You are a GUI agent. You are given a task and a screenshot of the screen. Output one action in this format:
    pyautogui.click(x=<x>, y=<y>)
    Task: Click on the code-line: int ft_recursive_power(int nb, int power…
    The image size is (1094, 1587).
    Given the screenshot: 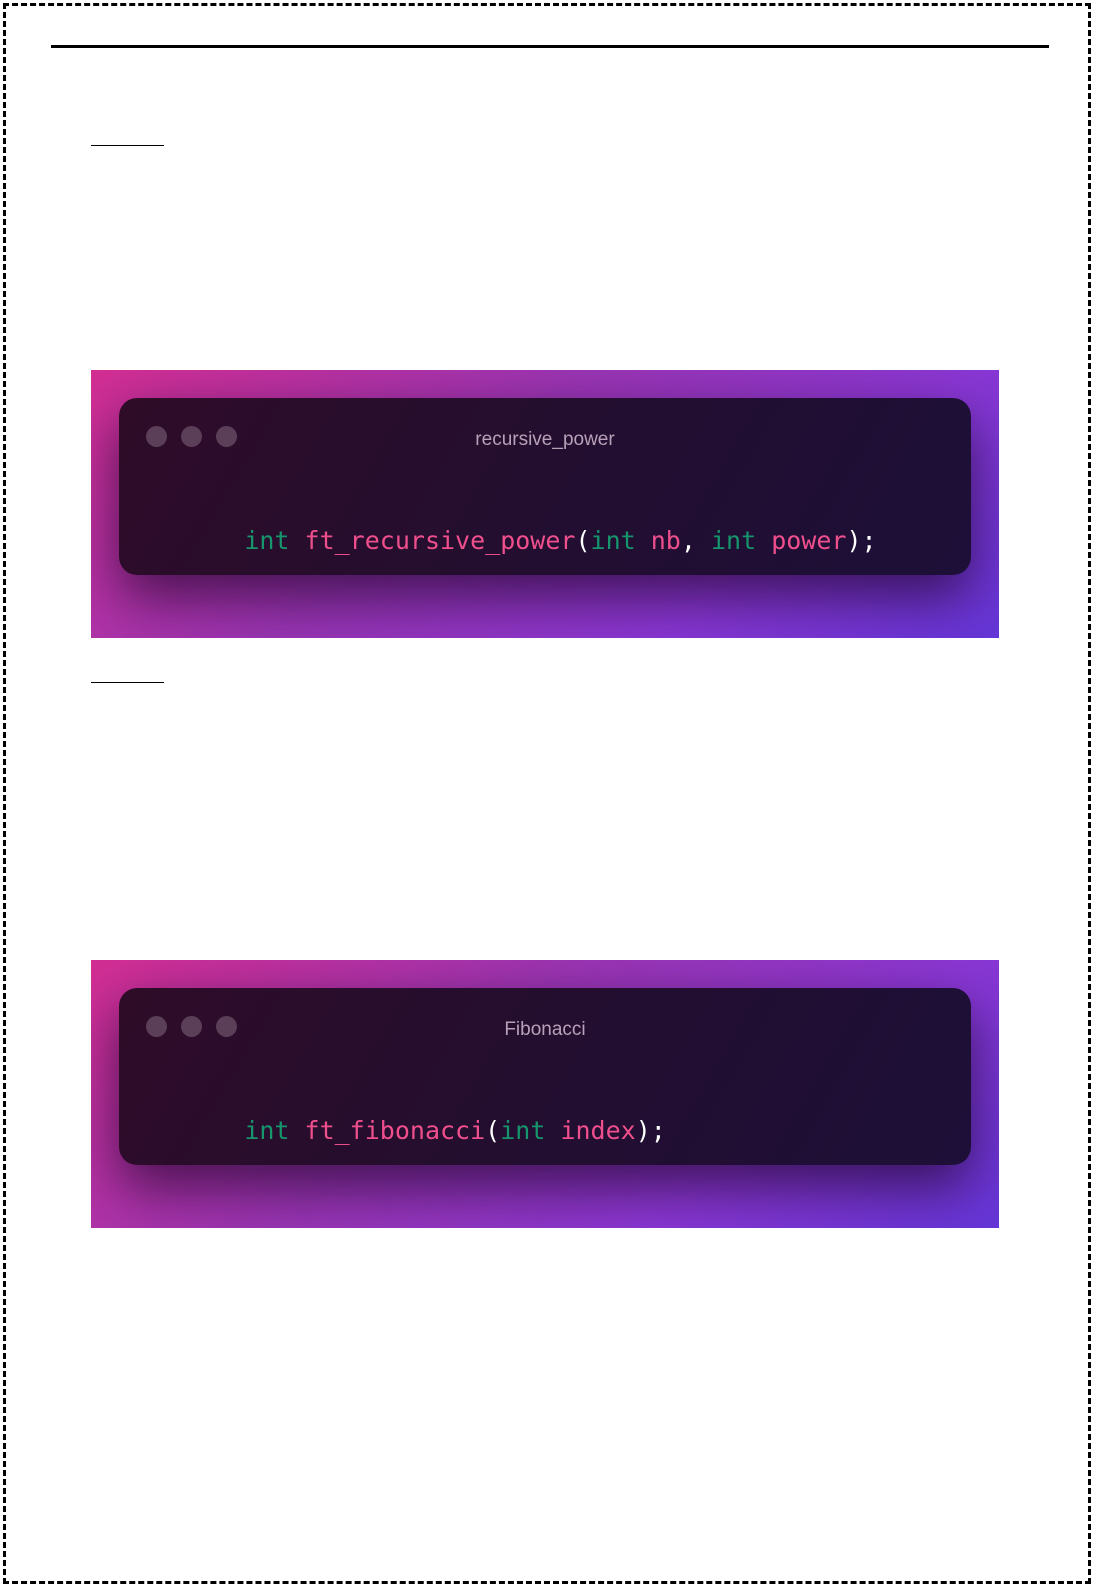 What is the action you would take?
    pyautogui.click(x=515, y=540)
    